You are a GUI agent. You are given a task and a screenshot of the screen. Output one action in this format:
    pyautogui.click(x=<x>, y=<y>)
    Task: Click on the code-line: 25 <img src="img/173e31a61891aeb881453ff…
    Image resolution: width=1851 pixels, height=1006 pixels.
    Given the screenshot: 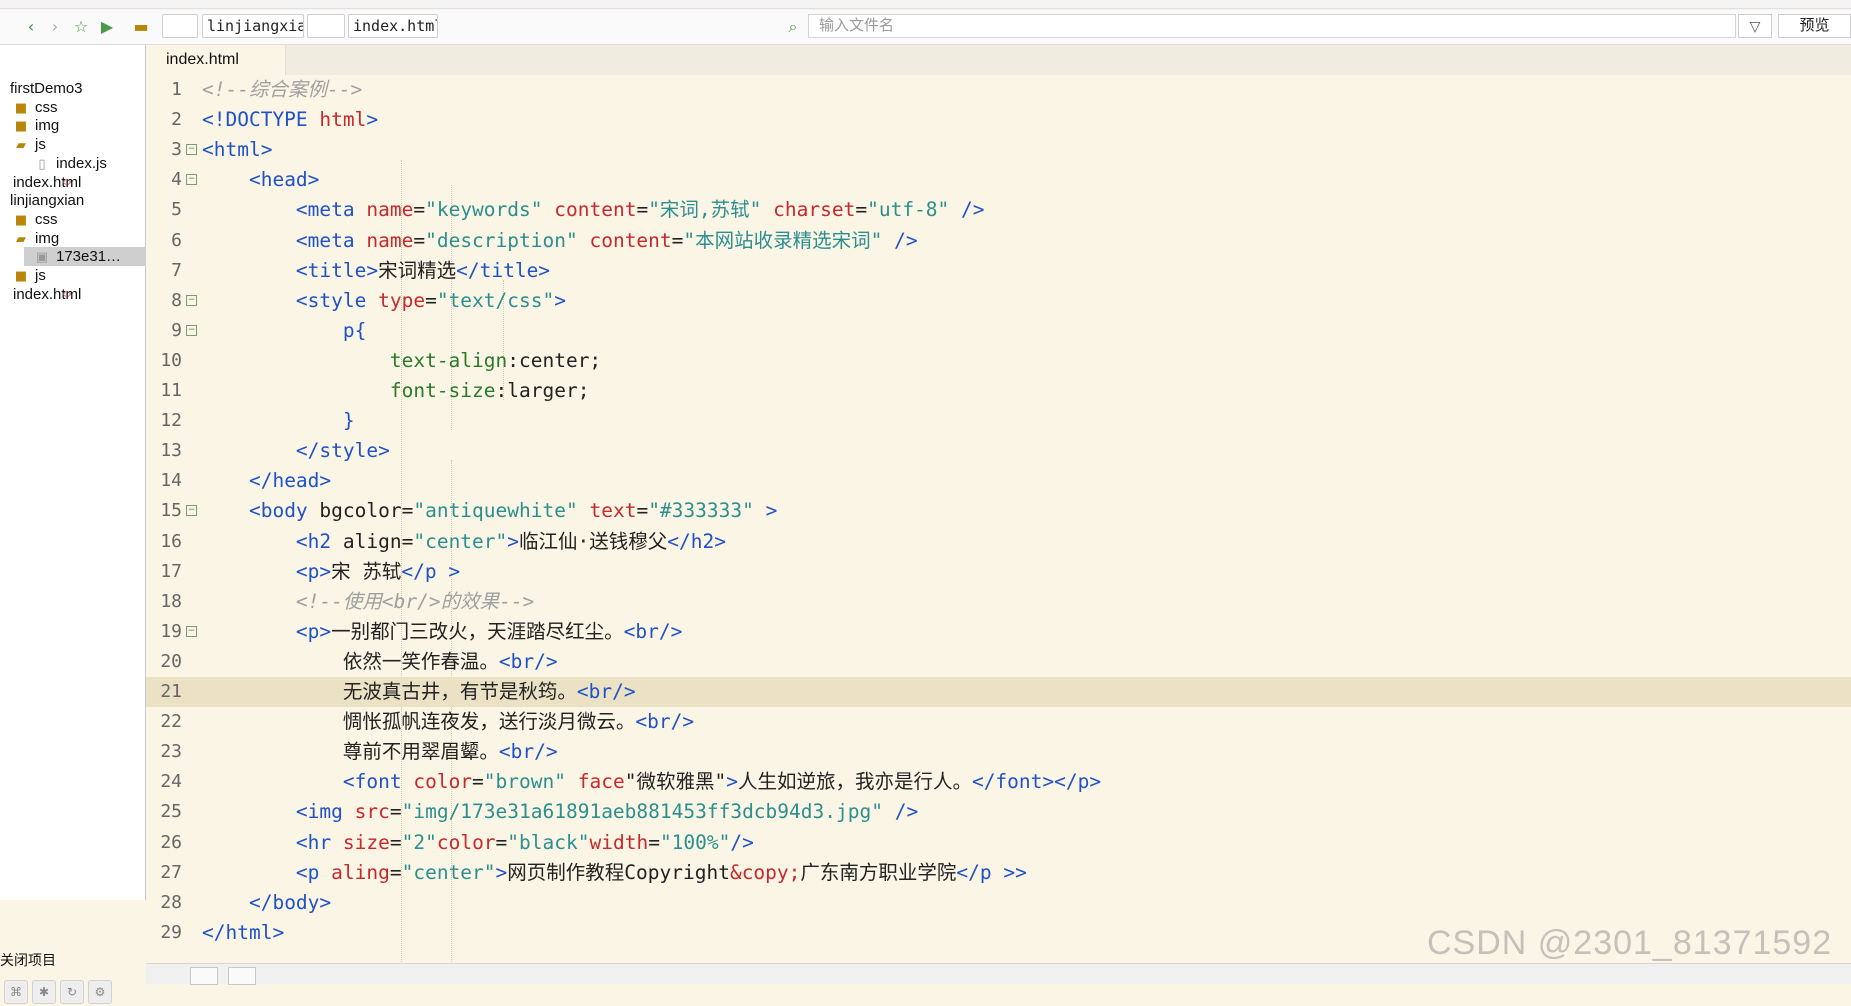 What is the action you would take?
    pyautogui.click(x=998, y=812)
    